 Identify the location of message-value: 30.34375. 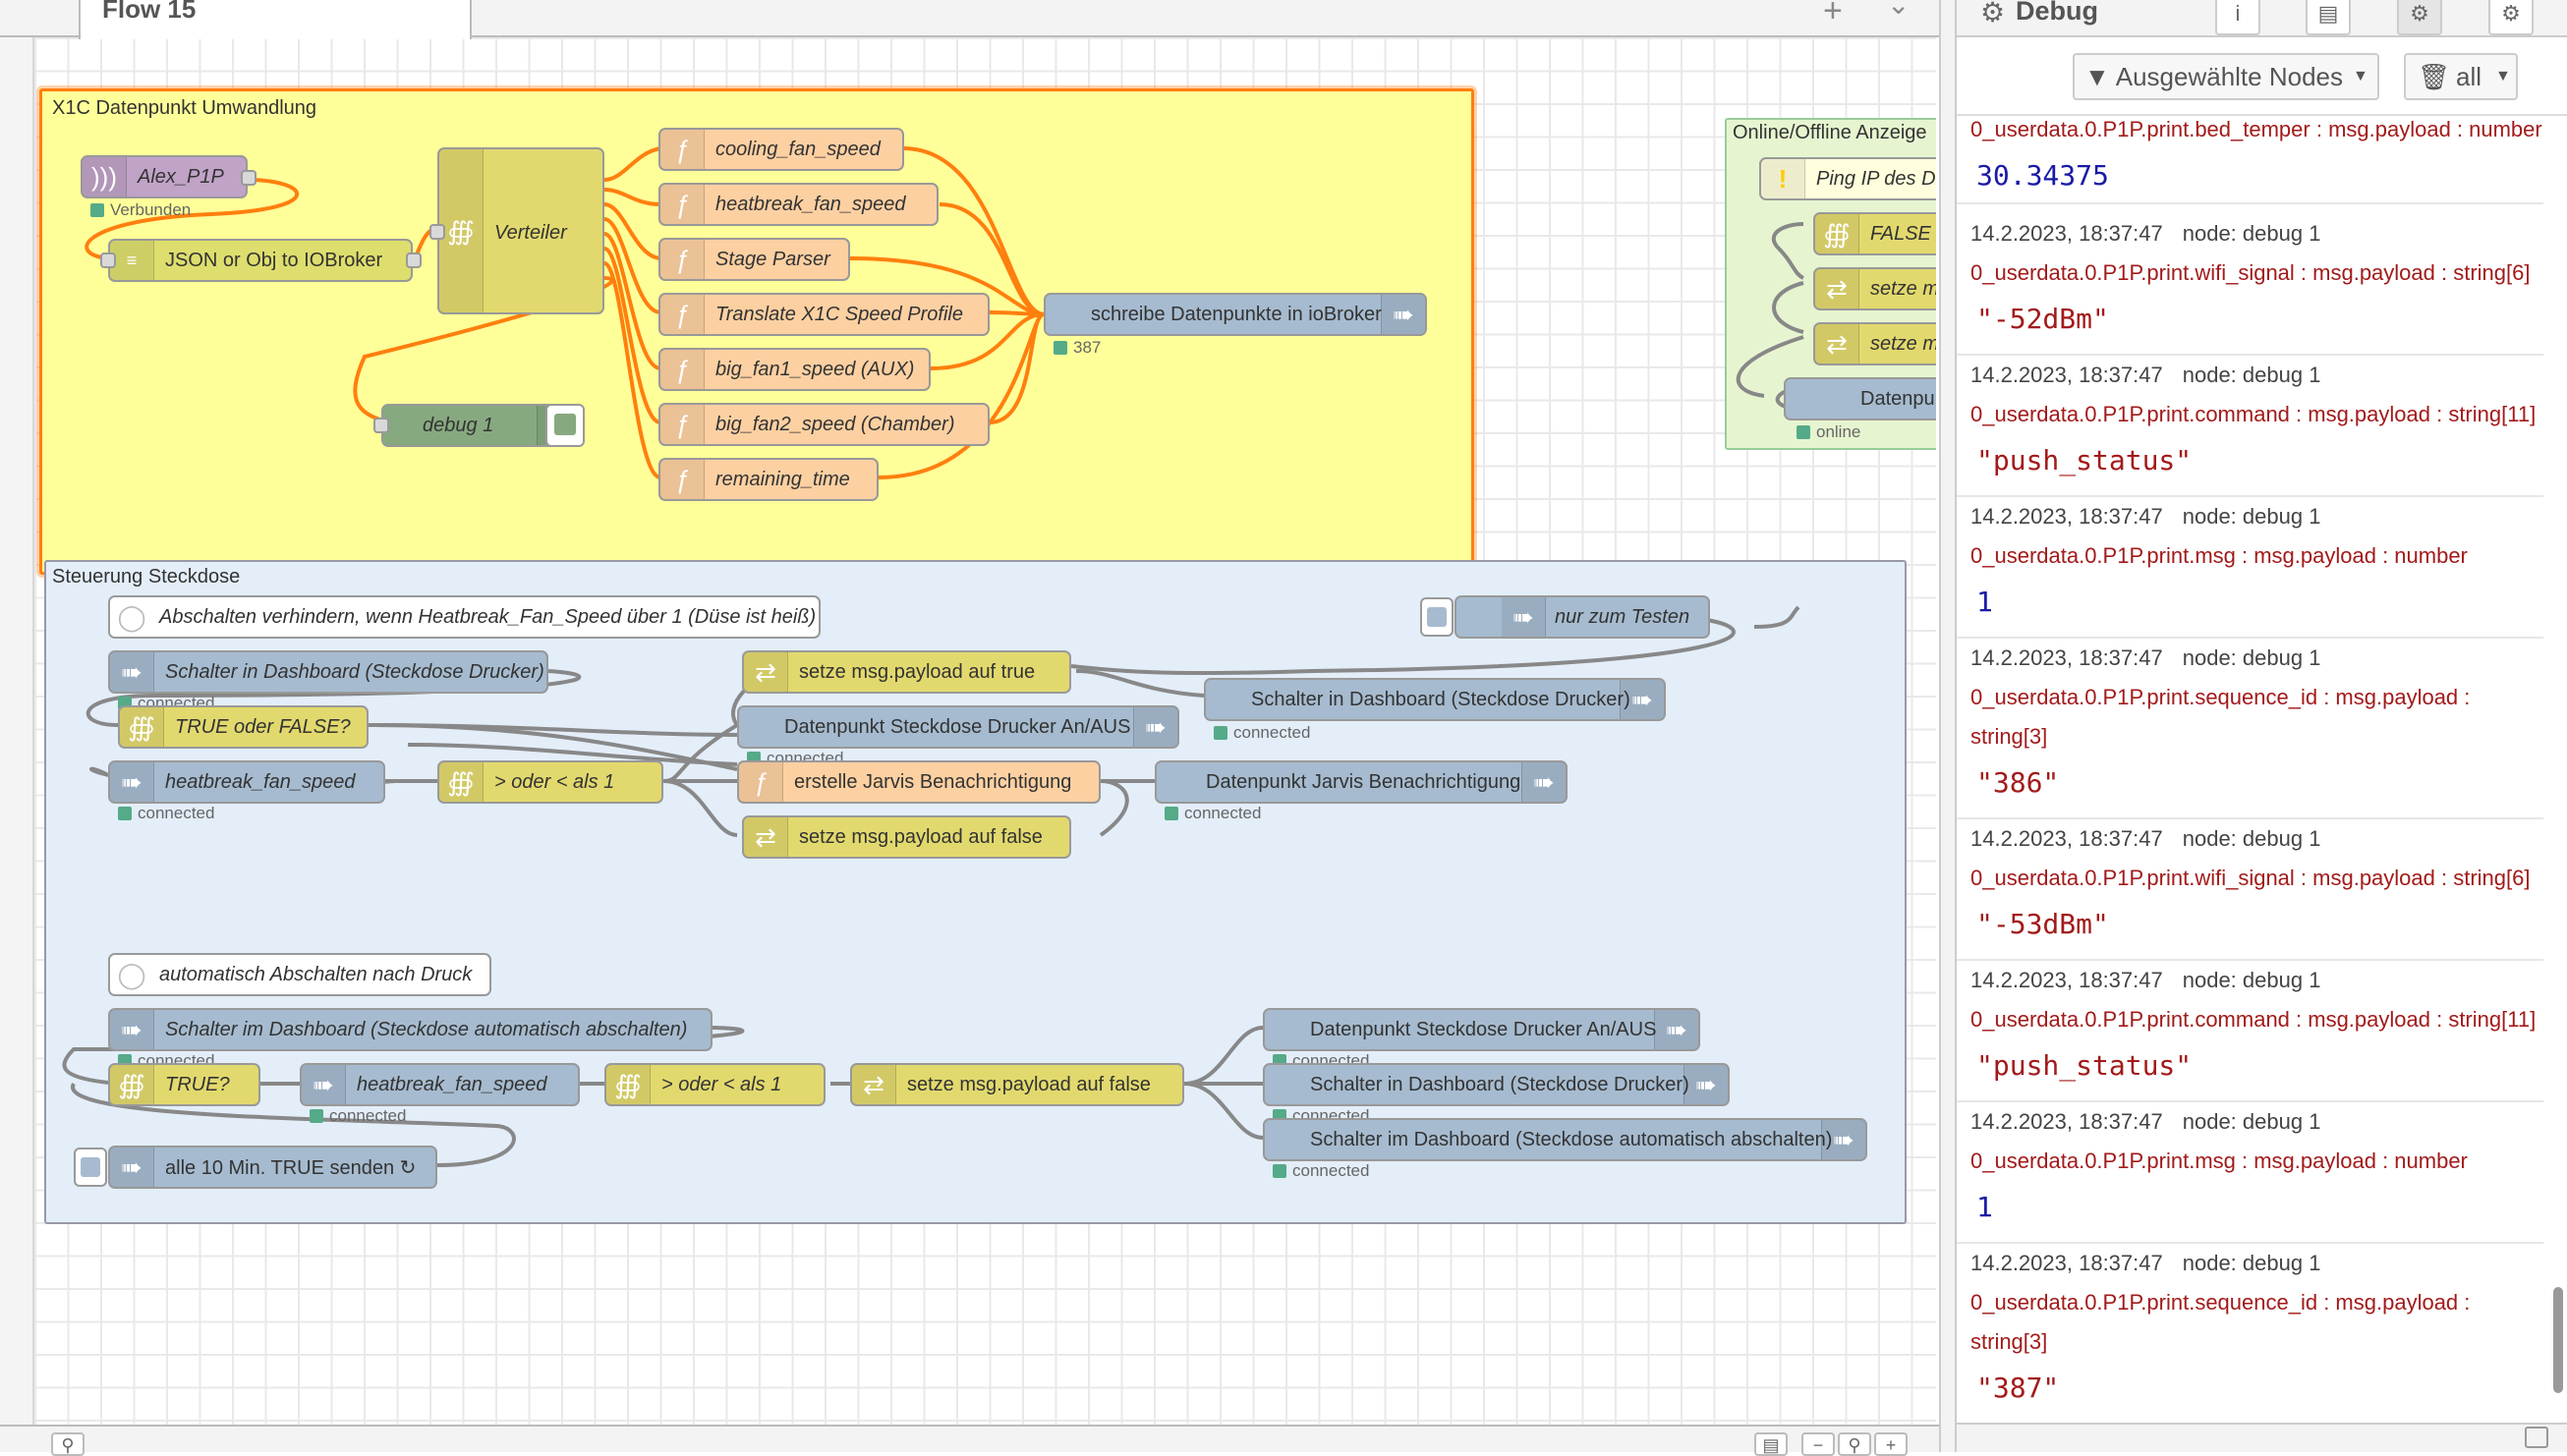
(2256, 175).